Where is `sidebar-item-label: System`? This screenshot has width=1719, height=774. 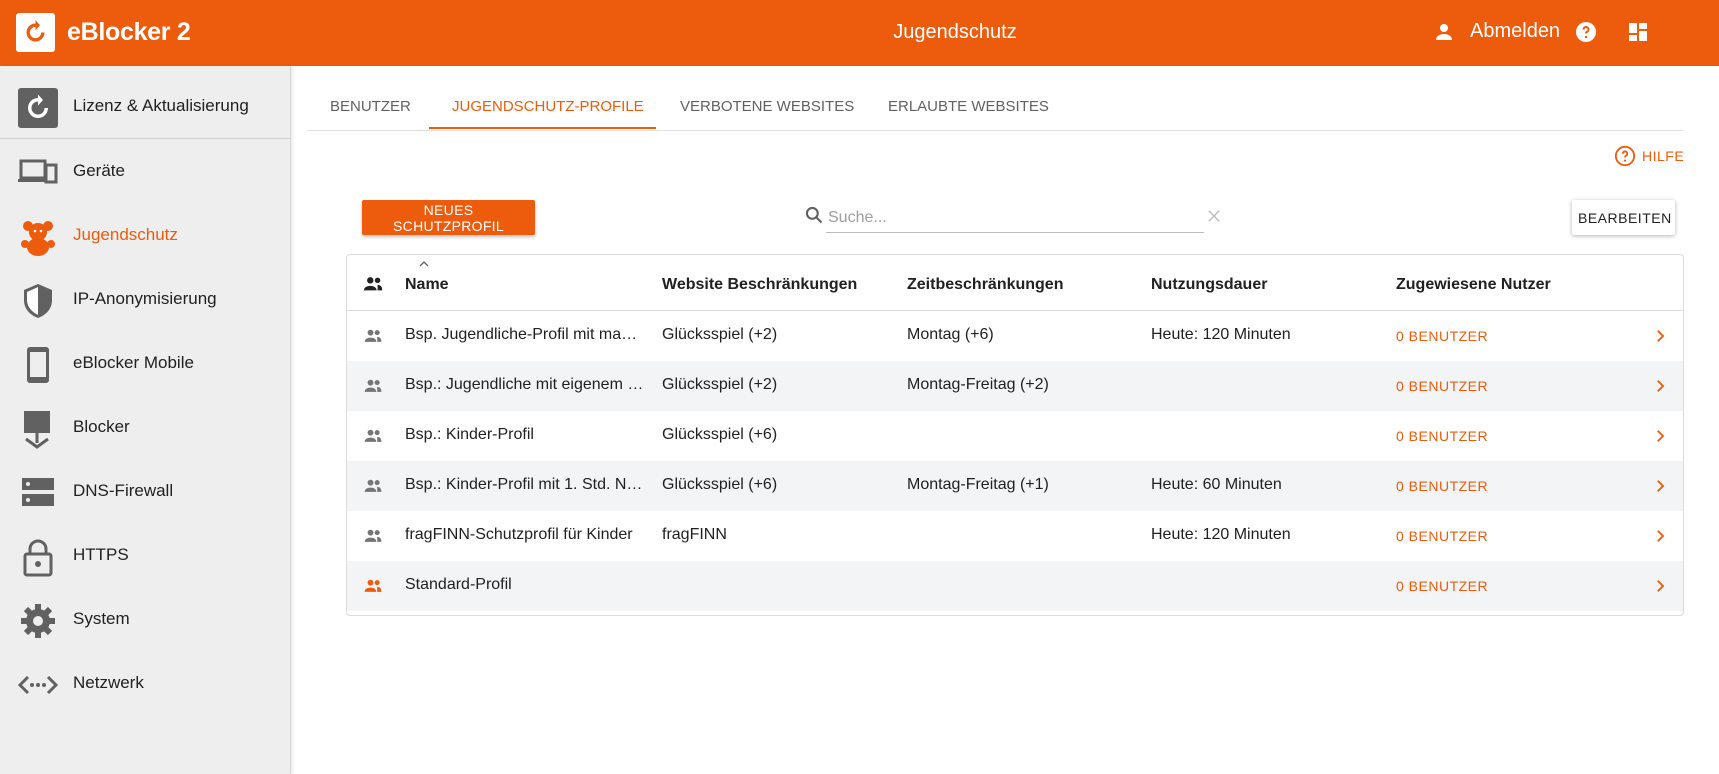
sidebar-item-label: System is located at coordinates (101, 618).